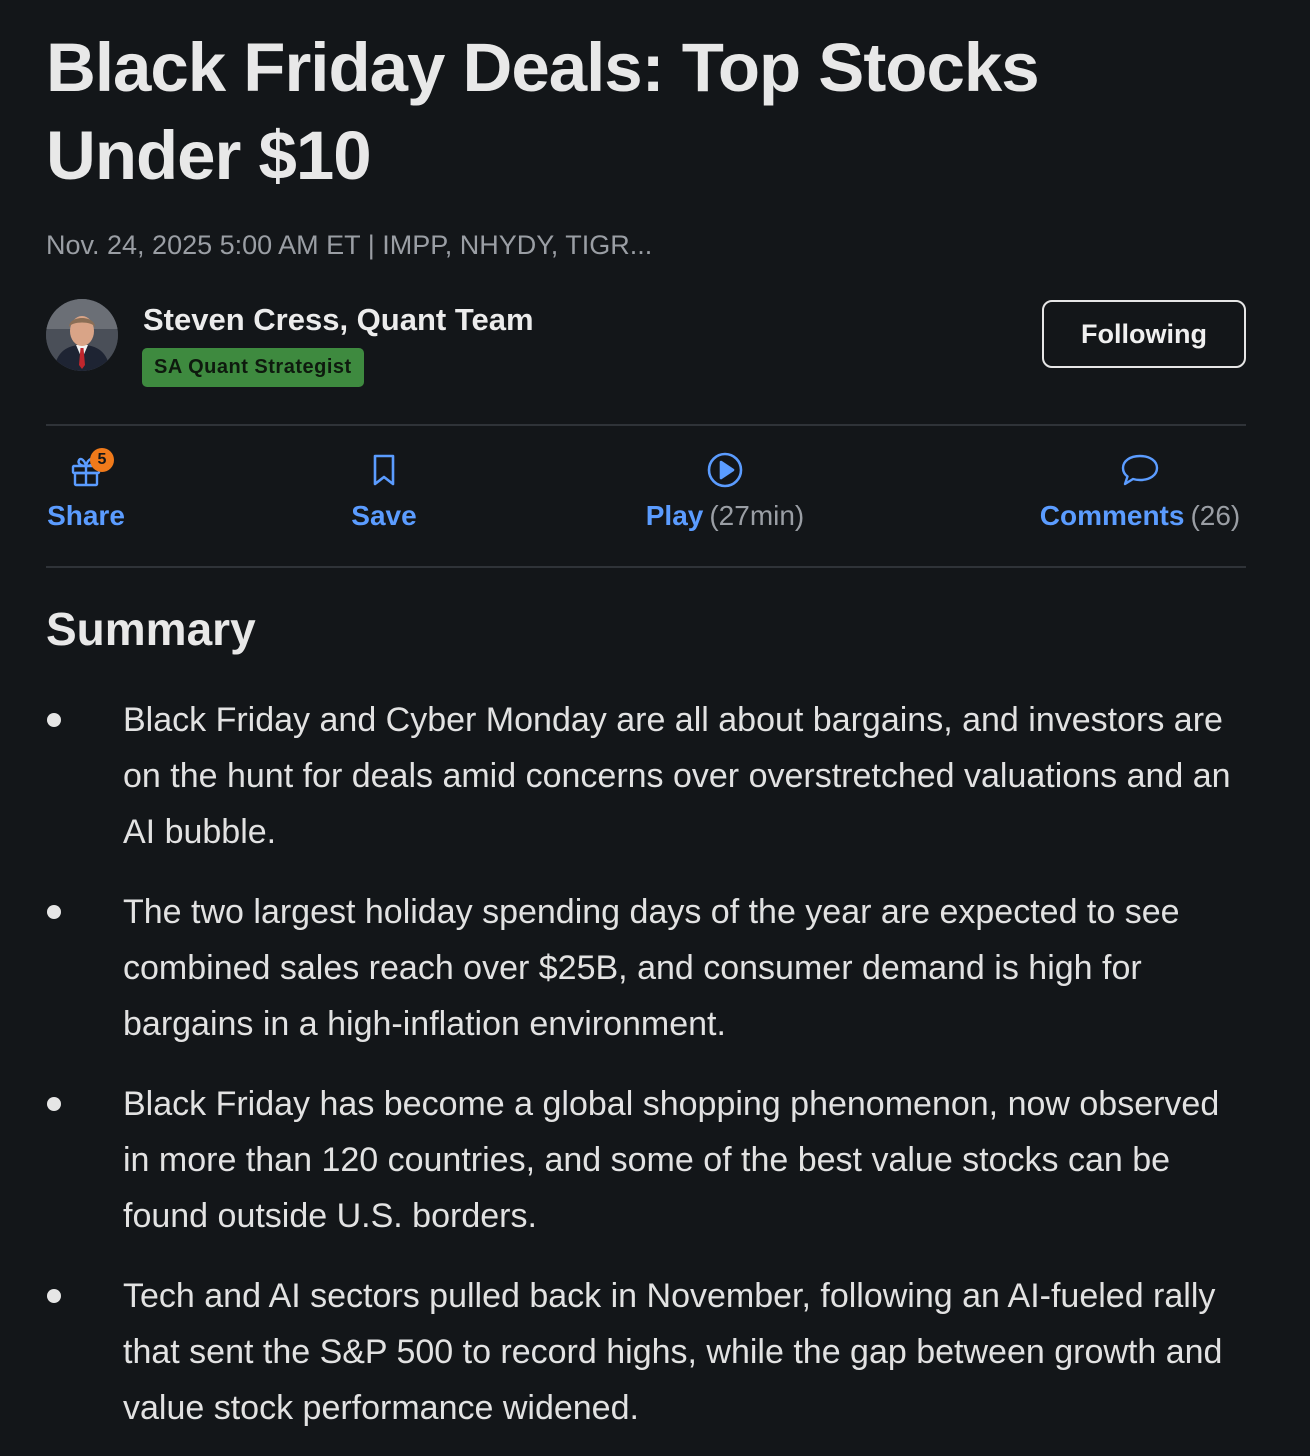 The height and width of the screenshot is (1456, 1310). Describe the element at coordinates (82, 335) in the screenshot. I see `author-avatar` at that location.